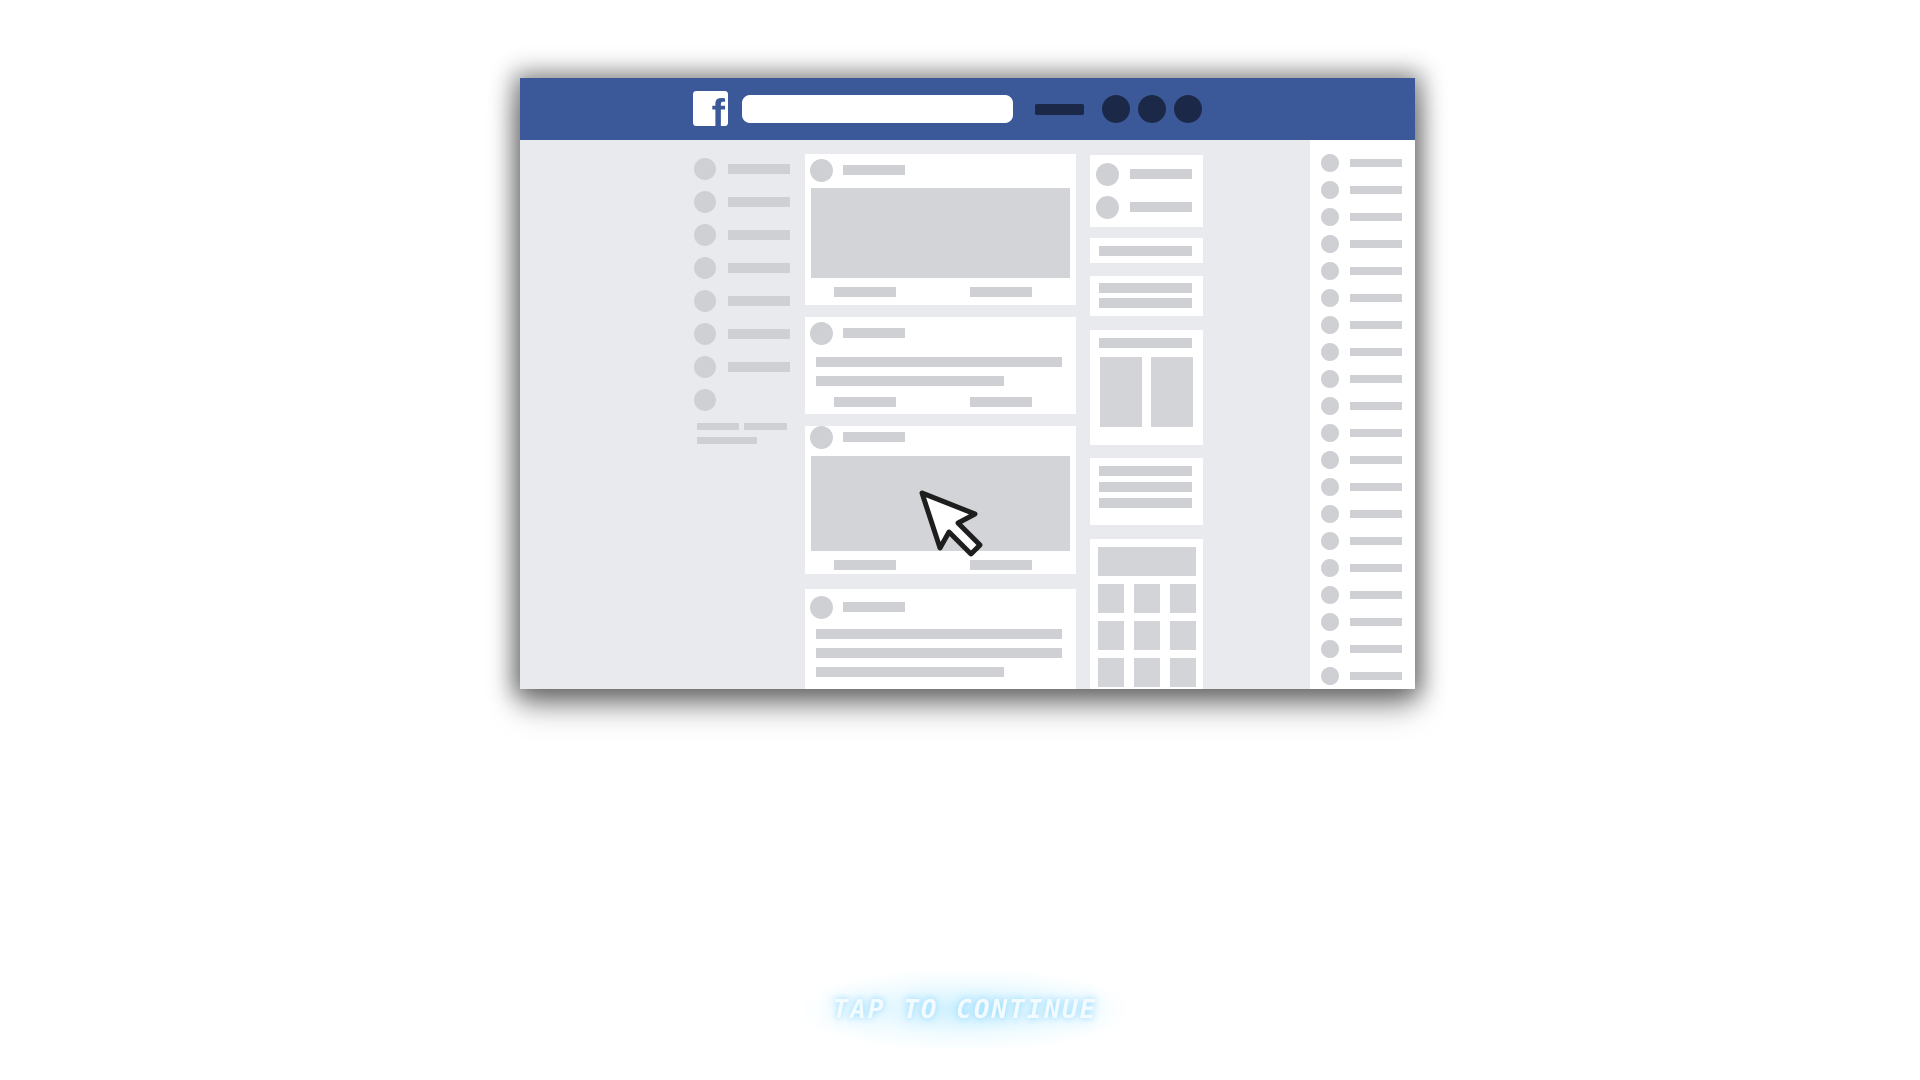 Image resolution: width=1920 pixels, height=1080 pixels. Describe the element at coordinates (1146, 191) in the screenshot. I see `contacts-widget` at that location.